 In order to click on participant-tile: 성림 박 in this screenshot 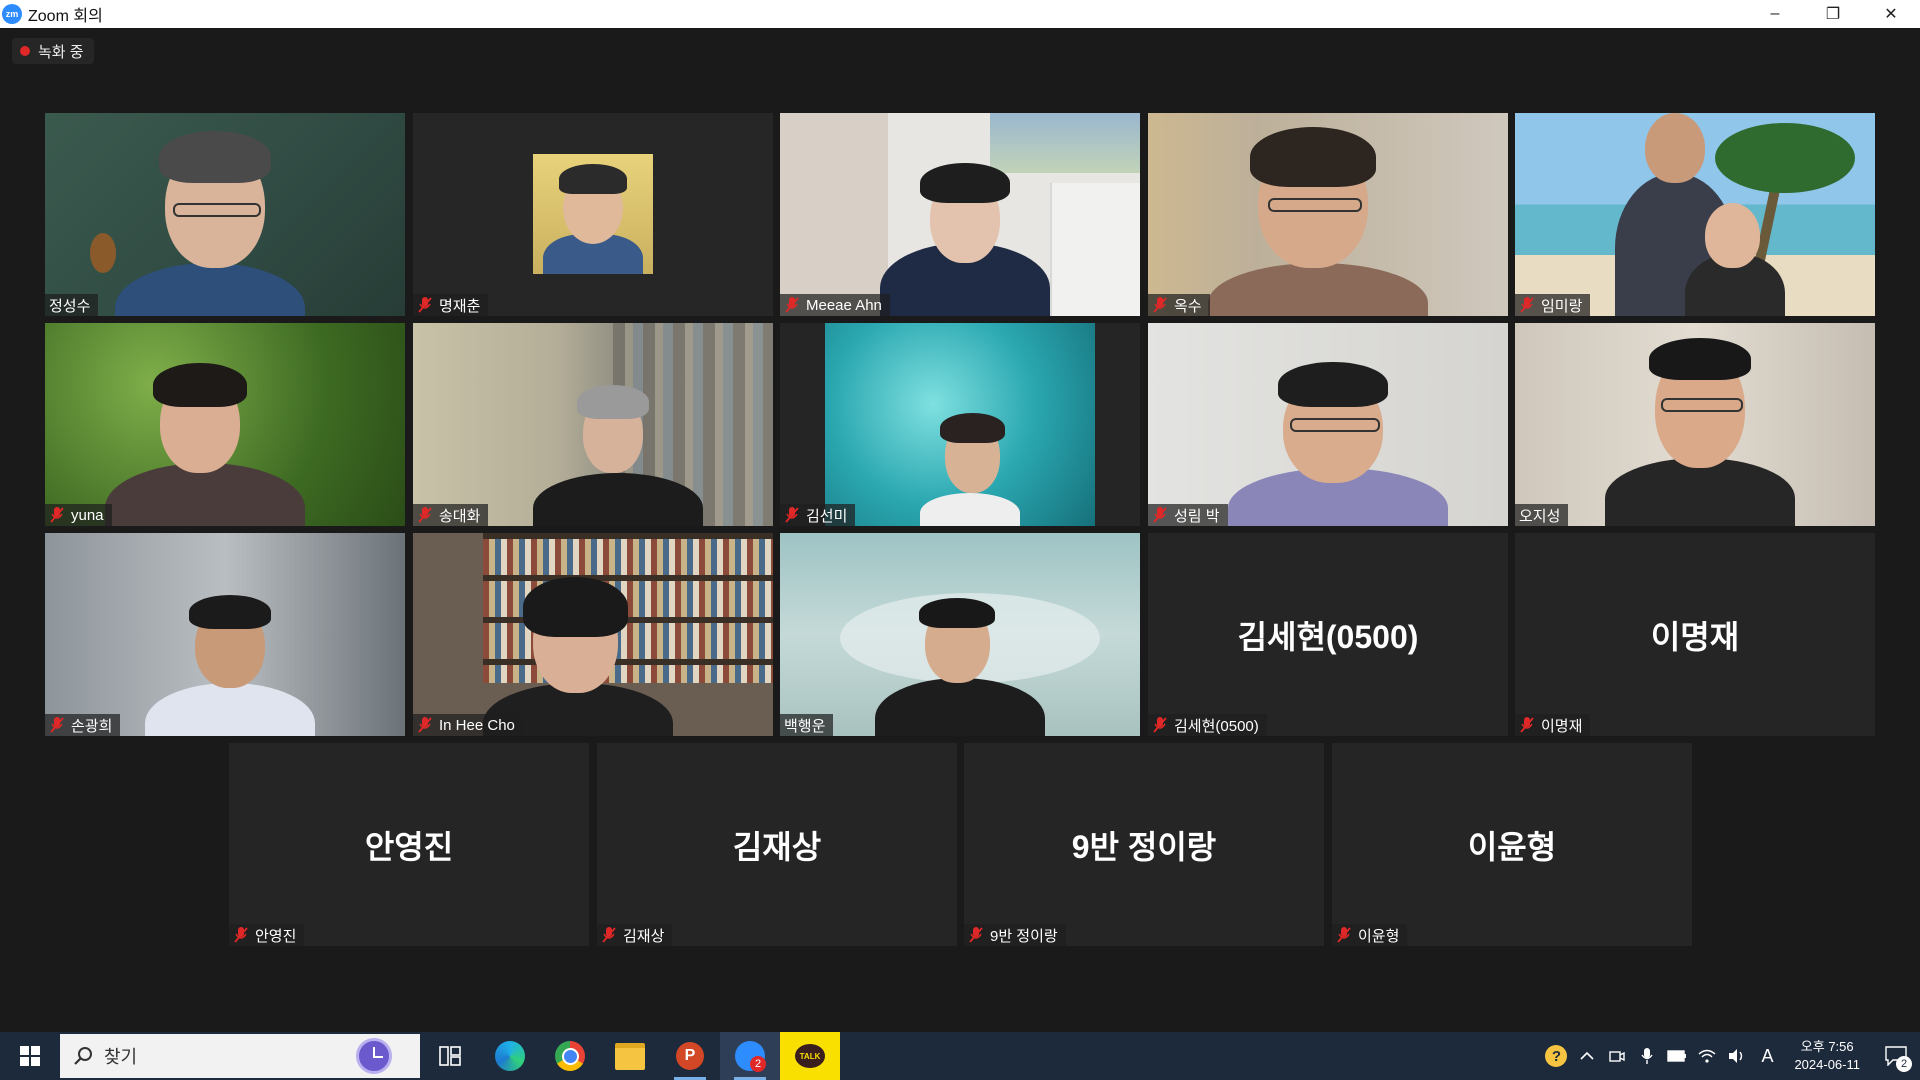, I will do `click(1328, 424)`.